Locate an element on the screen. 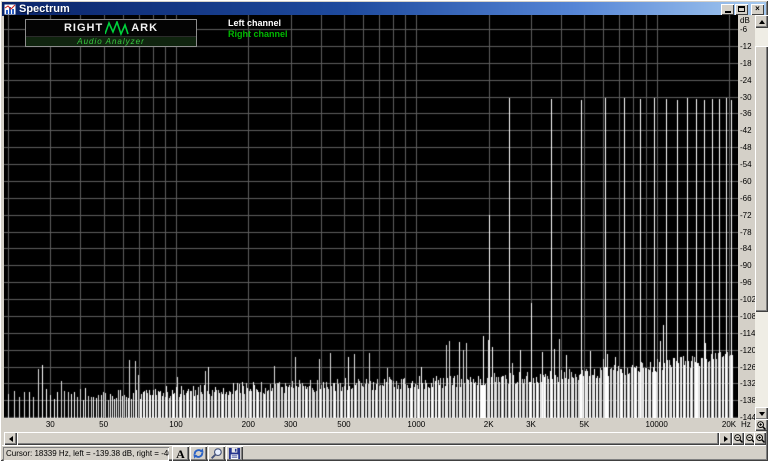  y-tick-label: -90 is located at coordinates (746, 266).